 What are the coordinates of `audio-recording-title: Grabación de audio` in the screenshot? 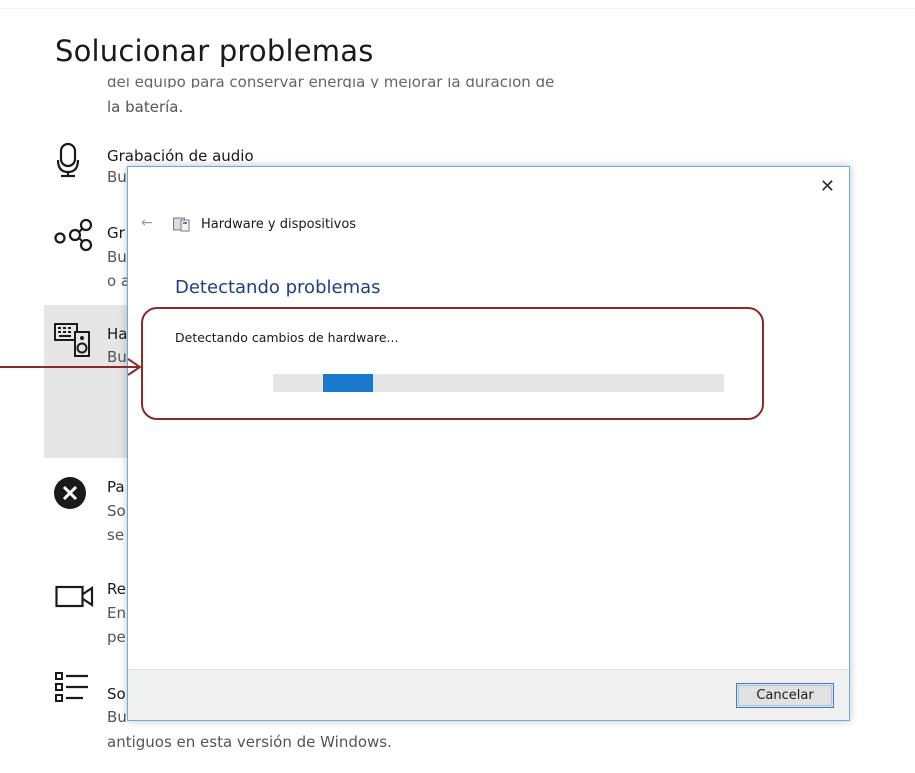 It's located at (180, 156).